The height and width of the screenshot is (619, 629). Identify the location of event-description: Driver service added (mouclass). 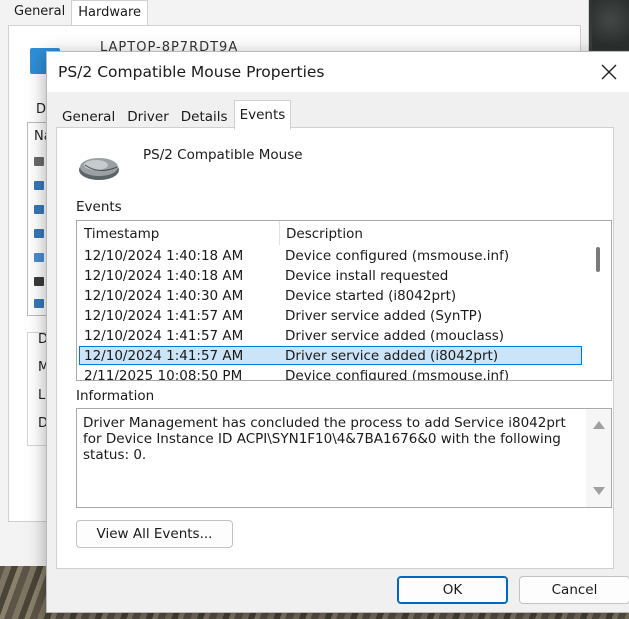
(395, 336).